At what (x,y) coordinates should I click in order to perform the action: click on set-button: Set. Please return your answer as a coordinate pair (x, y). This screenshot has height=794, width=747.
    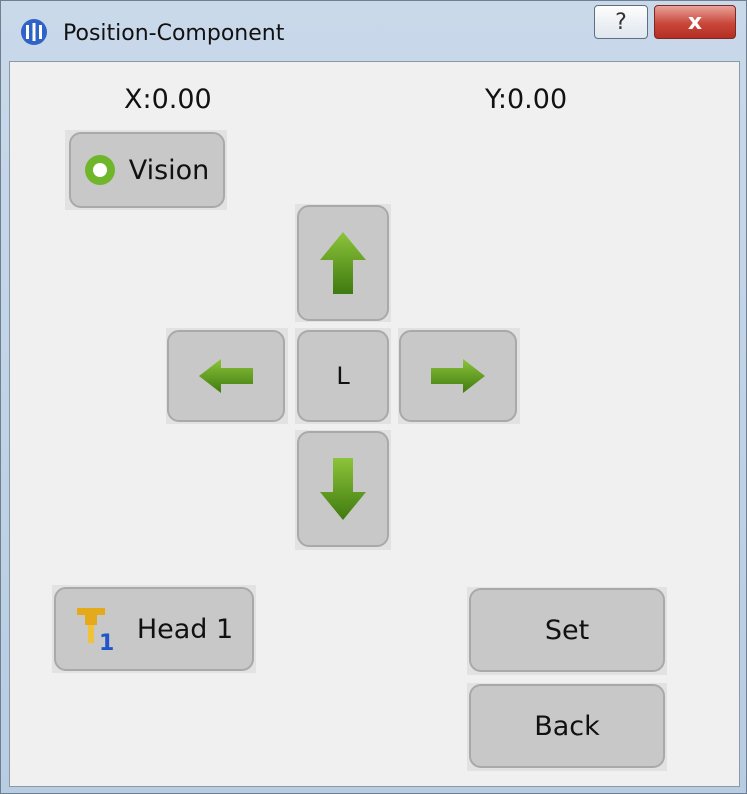
    Looking at the image, I should click on (567, 630).